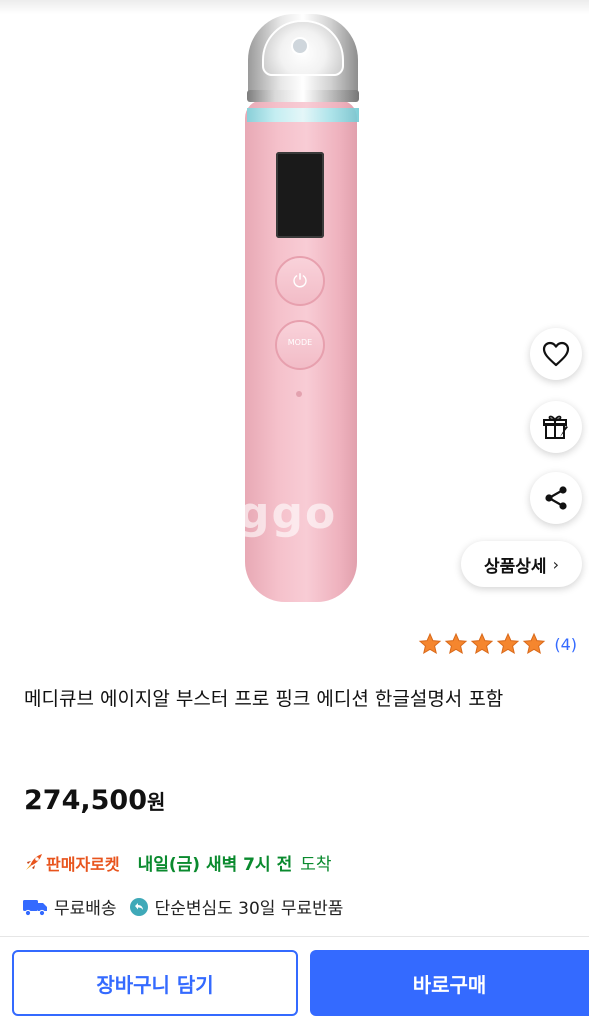 The image size is (589, 1024). I want to click on review-count: (4), so click(565, 644).